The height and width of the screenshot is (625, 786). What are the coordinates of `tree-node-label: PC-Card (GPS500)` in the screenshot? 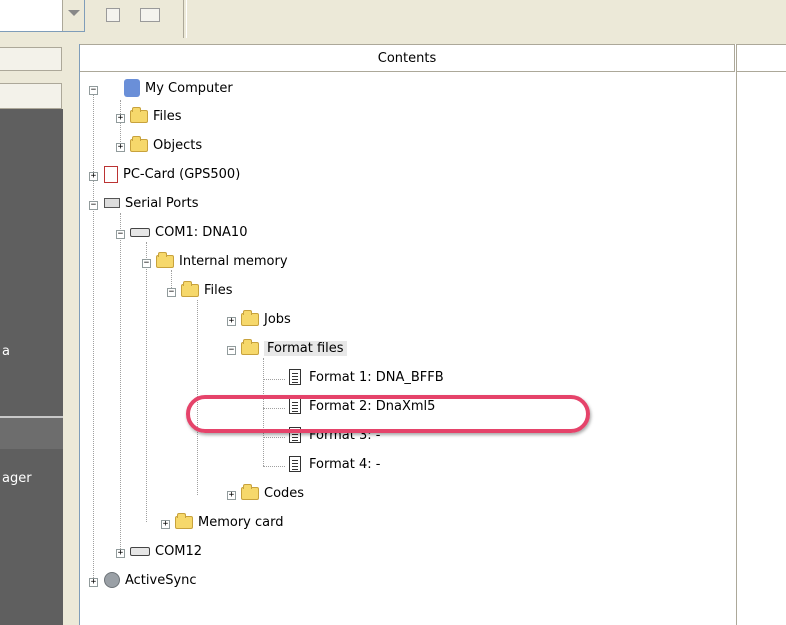 It's located at (182, 174).